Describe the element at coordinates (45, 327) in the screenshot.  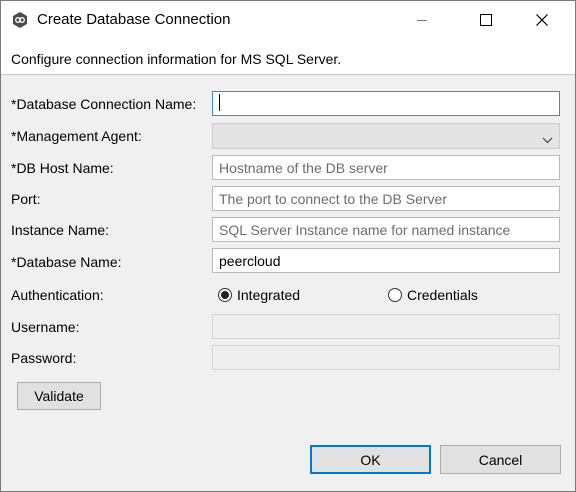
I see `username-label: Username:` at that location.